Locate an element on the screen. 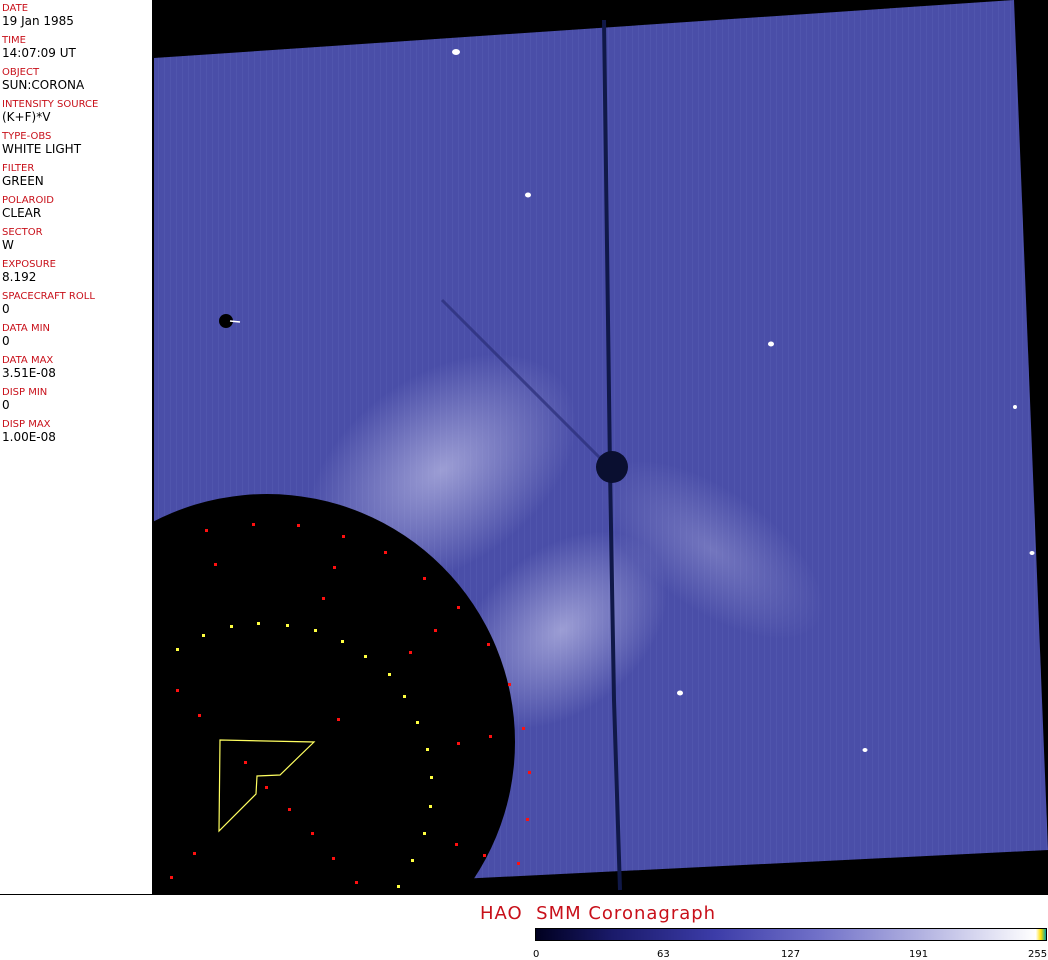  colorbar-tick-255: 255 is located at coordinates (1038, 954).